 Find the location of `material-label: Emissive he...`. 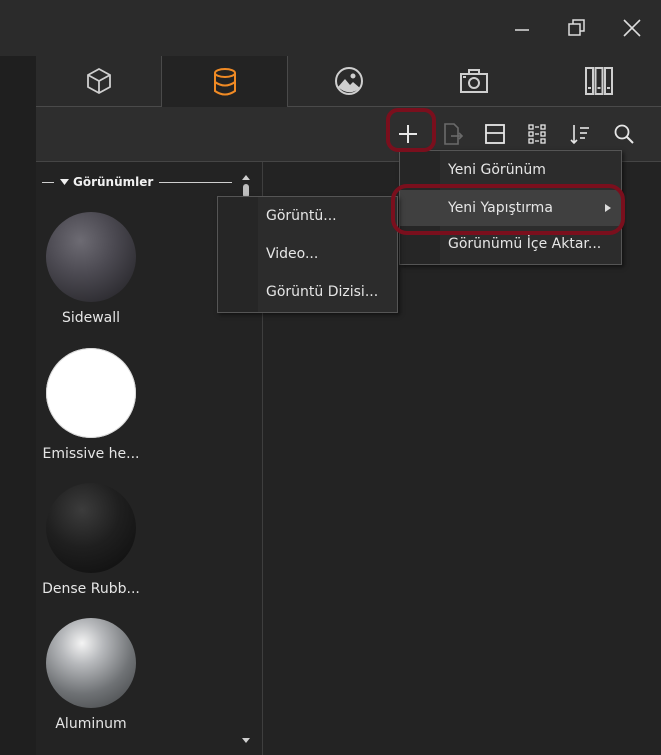

material-label: Emissive he... is located at coordinates (91, 454).